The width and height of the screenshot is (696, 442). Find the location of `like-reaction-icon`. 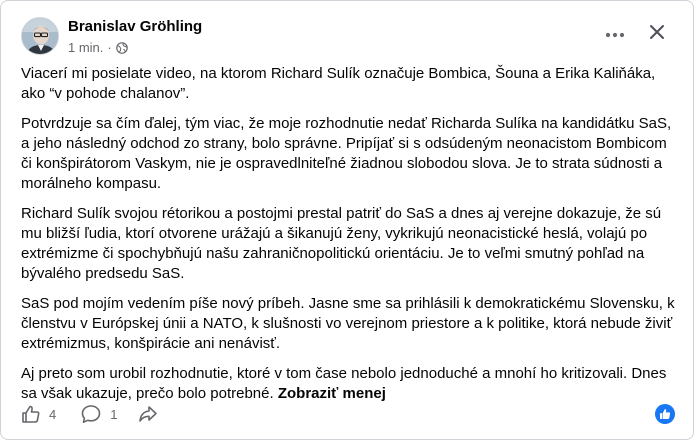

like-reaction-icon is located at coordinates (665, 414).